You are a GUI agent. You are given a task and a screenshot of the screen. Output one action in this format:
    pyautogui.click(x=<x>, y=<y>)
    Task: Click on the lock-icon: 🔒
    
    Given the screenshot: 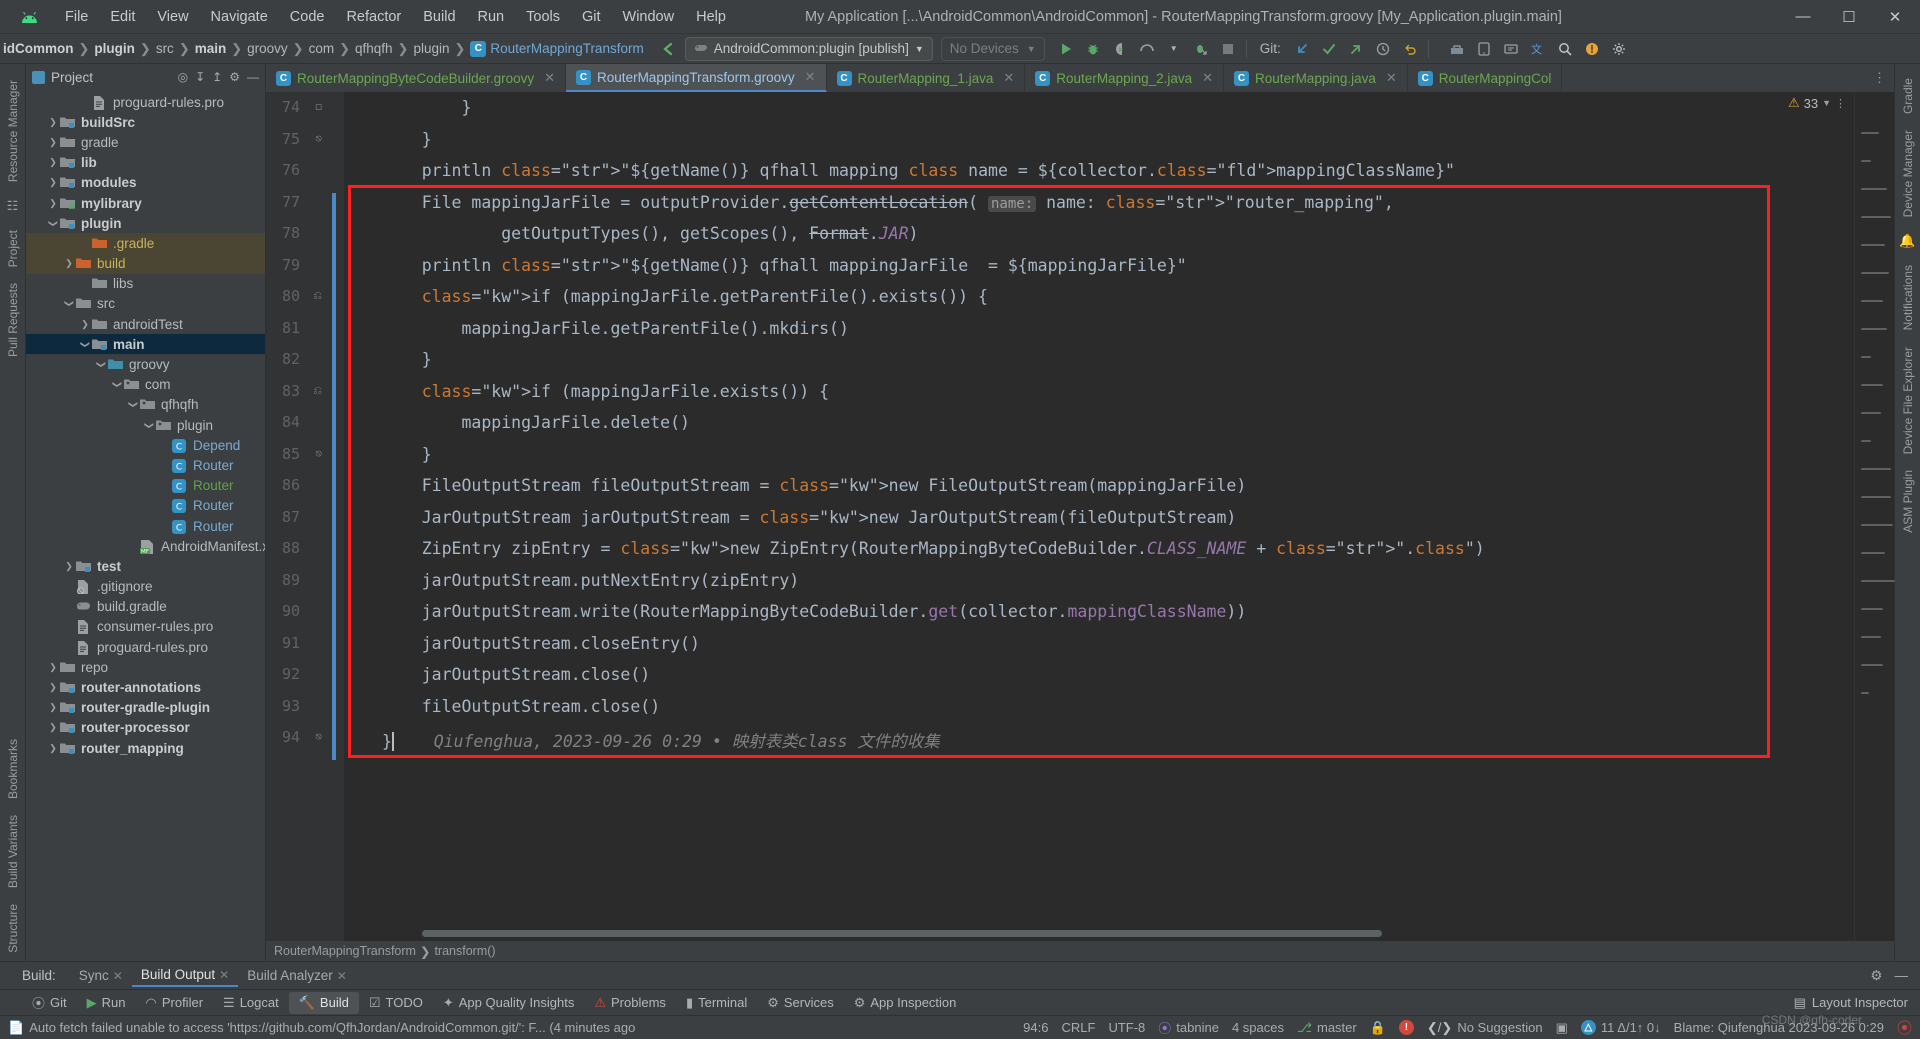 What is the action you would take?
    pyautogui.click(x=1378, y=1028)
    